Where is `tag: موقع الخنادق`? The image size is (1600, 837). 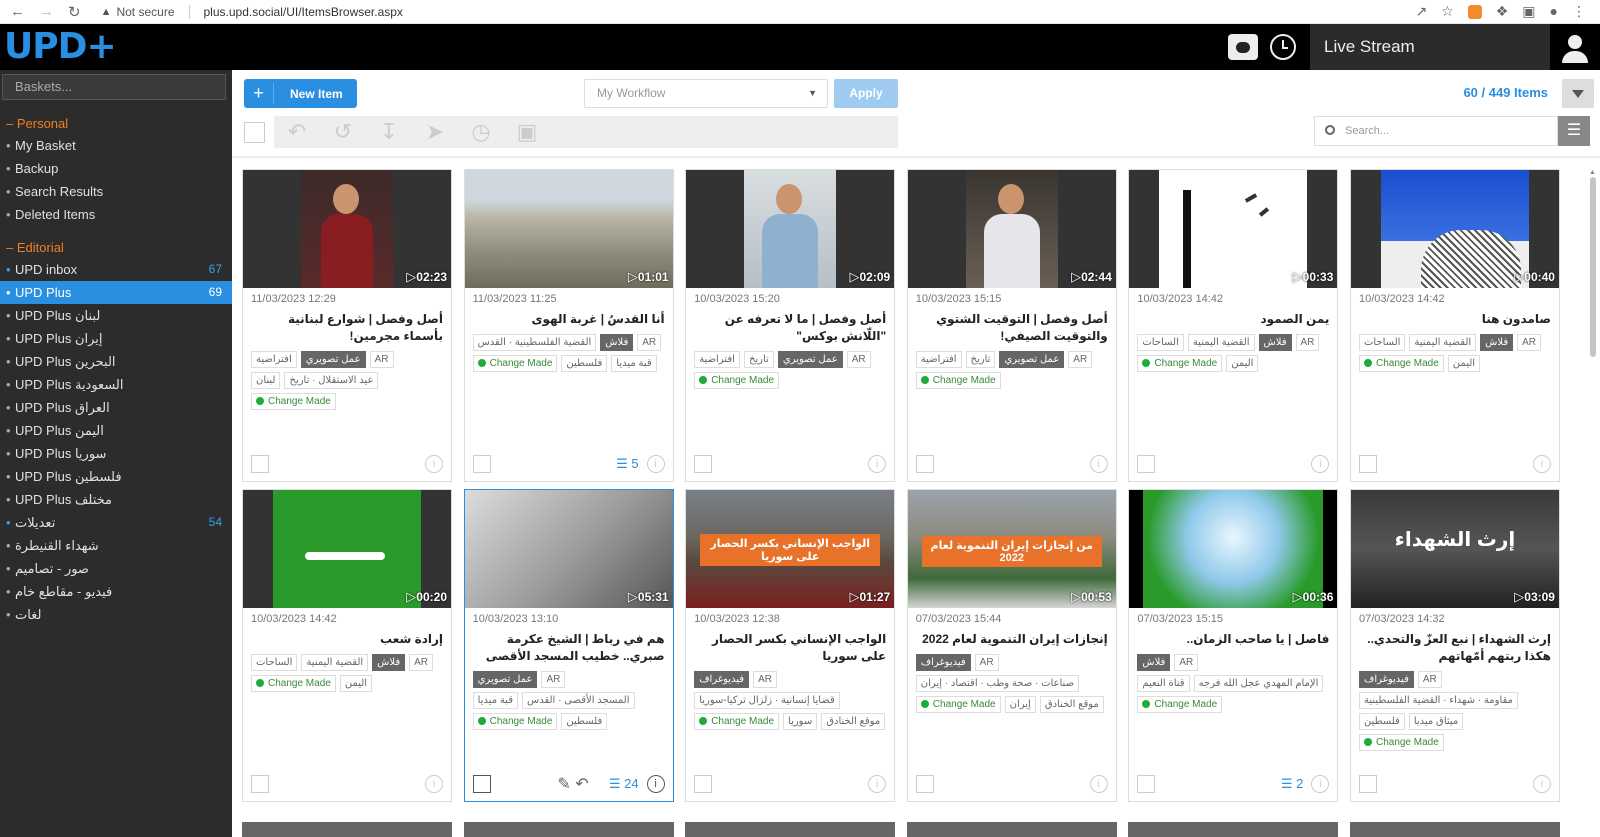 tag: موقع الخنادق is located at coordinates (853, 721).